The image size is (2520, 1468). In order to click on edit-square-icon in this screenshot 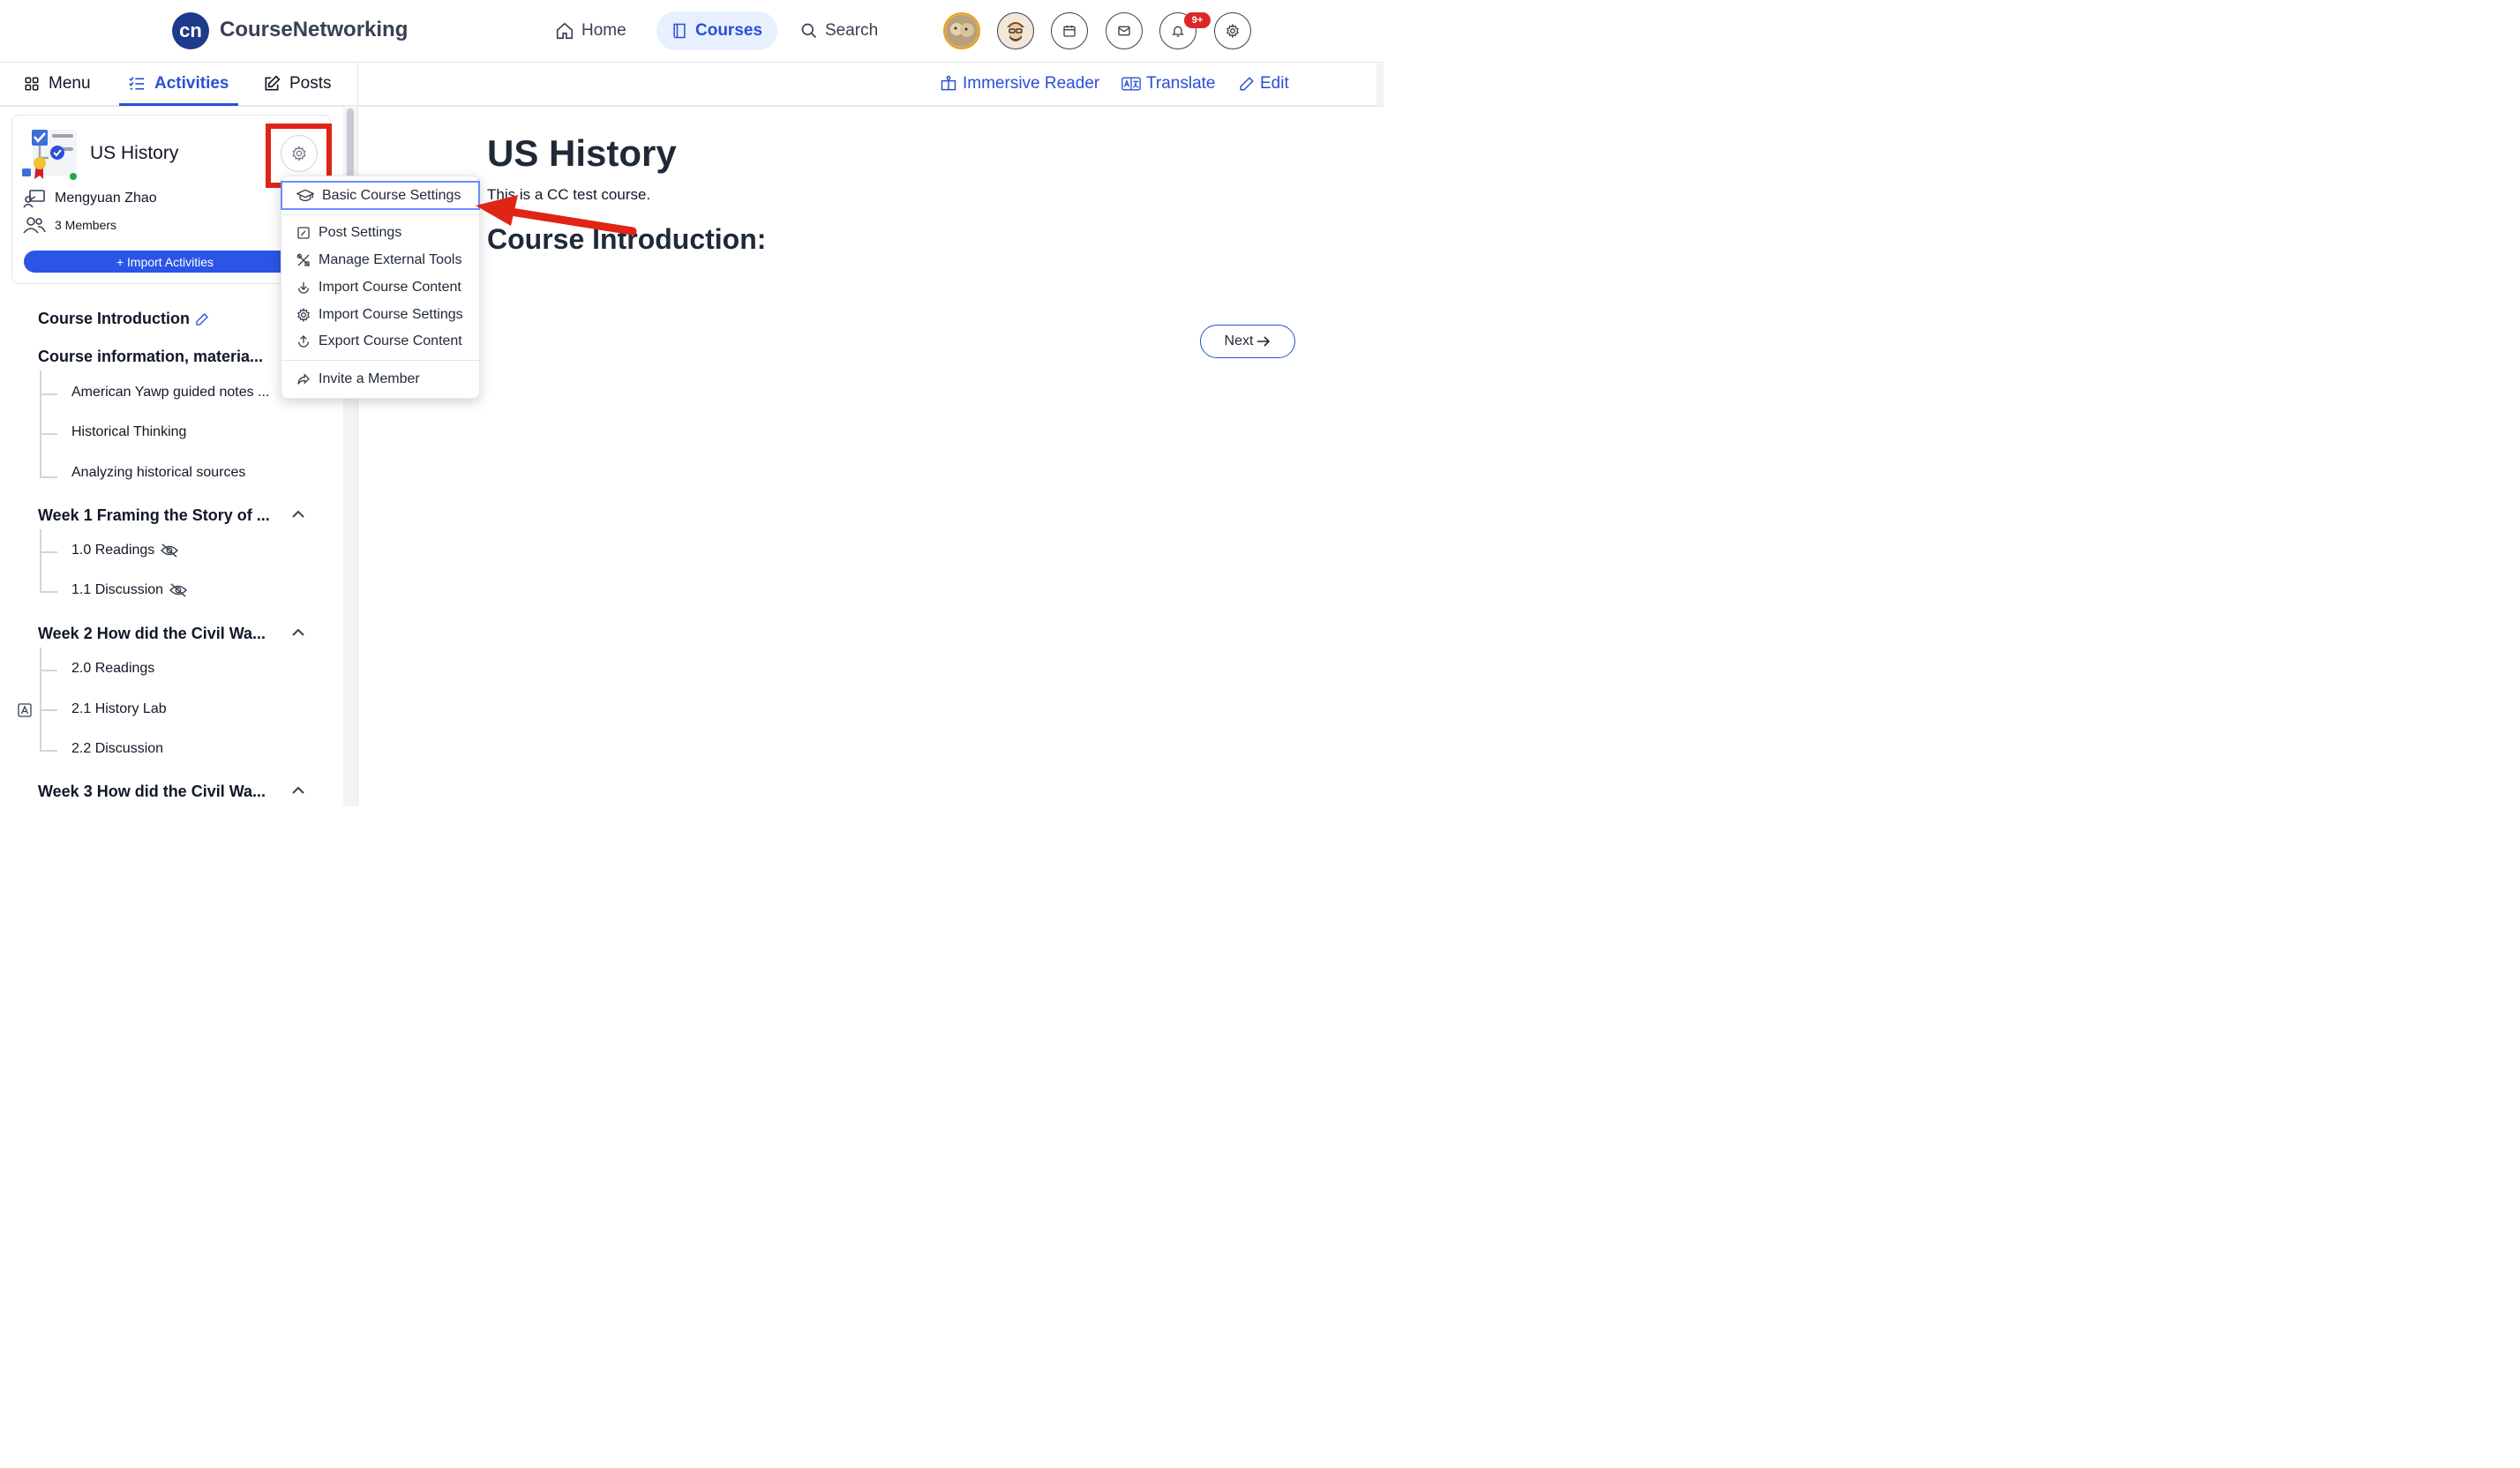, I will do `click(272, 84)`.